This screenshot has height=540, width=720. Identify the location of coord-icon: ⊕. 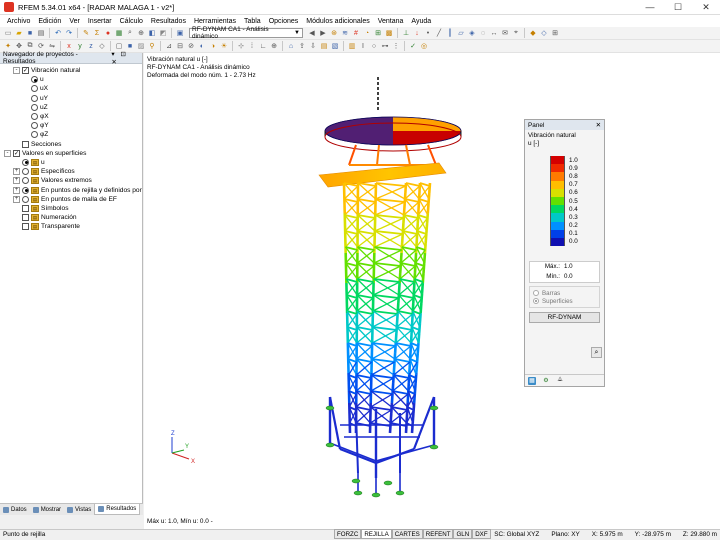
(274, 46).